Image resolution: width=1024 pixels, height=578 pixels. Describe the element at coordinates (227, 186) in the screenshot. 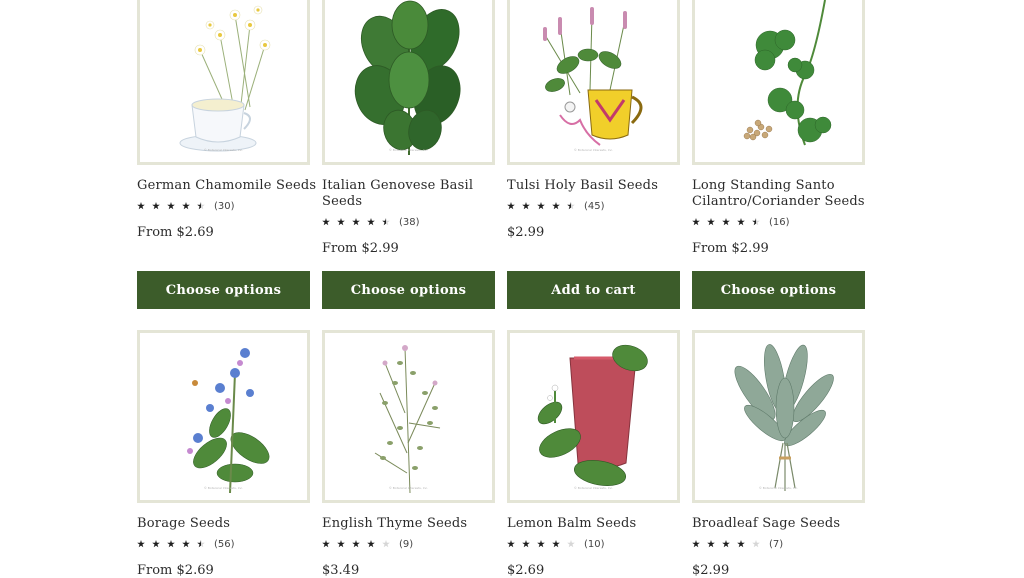

I see `product-title: German Chamomile Seeds` at that location.